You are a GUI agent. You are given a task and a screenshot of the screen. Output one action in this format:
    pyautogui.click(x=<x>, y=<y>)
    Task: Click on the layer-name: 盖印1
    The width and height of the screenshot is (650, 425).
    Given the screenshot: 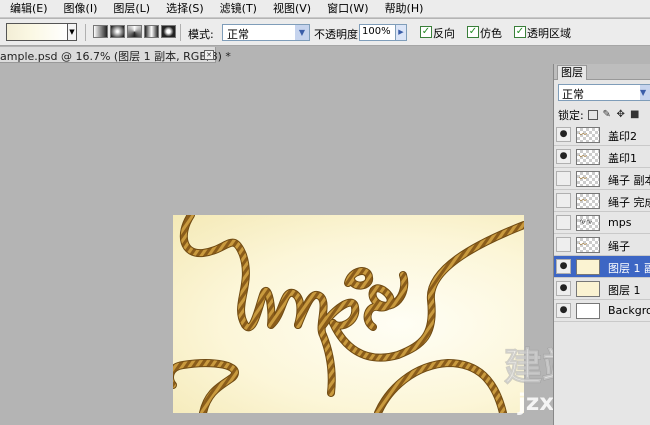 What is the action you would take?
    pyautogui.click(x=622, y=158)
    